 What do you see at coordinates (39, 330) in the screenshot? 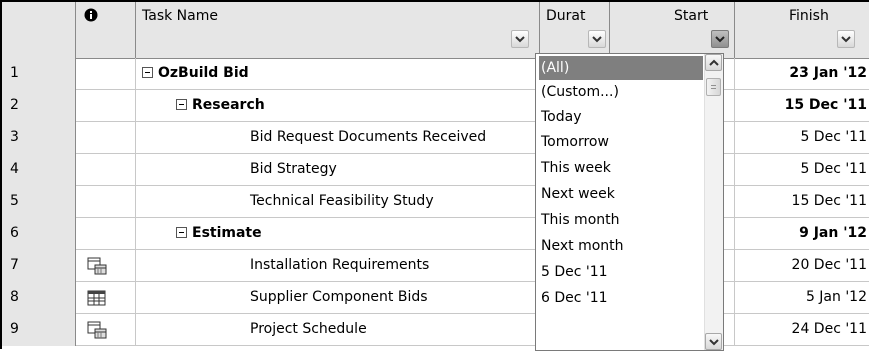
I see `row-id-cell: 9` at bounding box center [39, 330].